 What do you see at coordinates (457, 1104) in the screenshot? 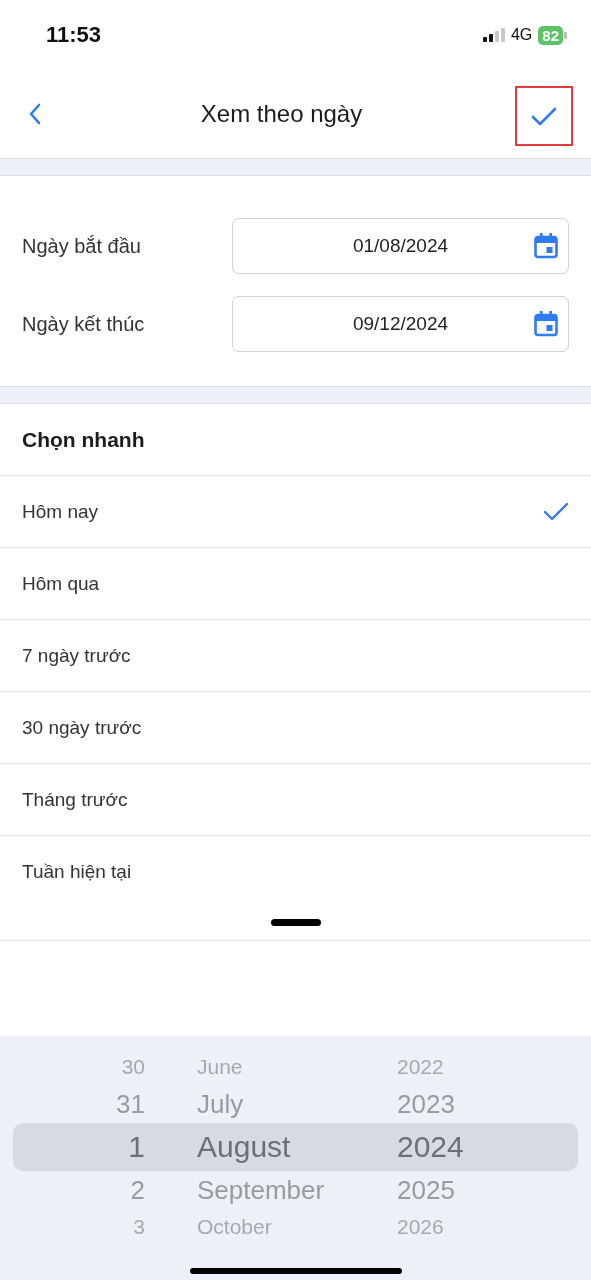
I see `picker-option: 2023` at bounding box center [457, 1104].